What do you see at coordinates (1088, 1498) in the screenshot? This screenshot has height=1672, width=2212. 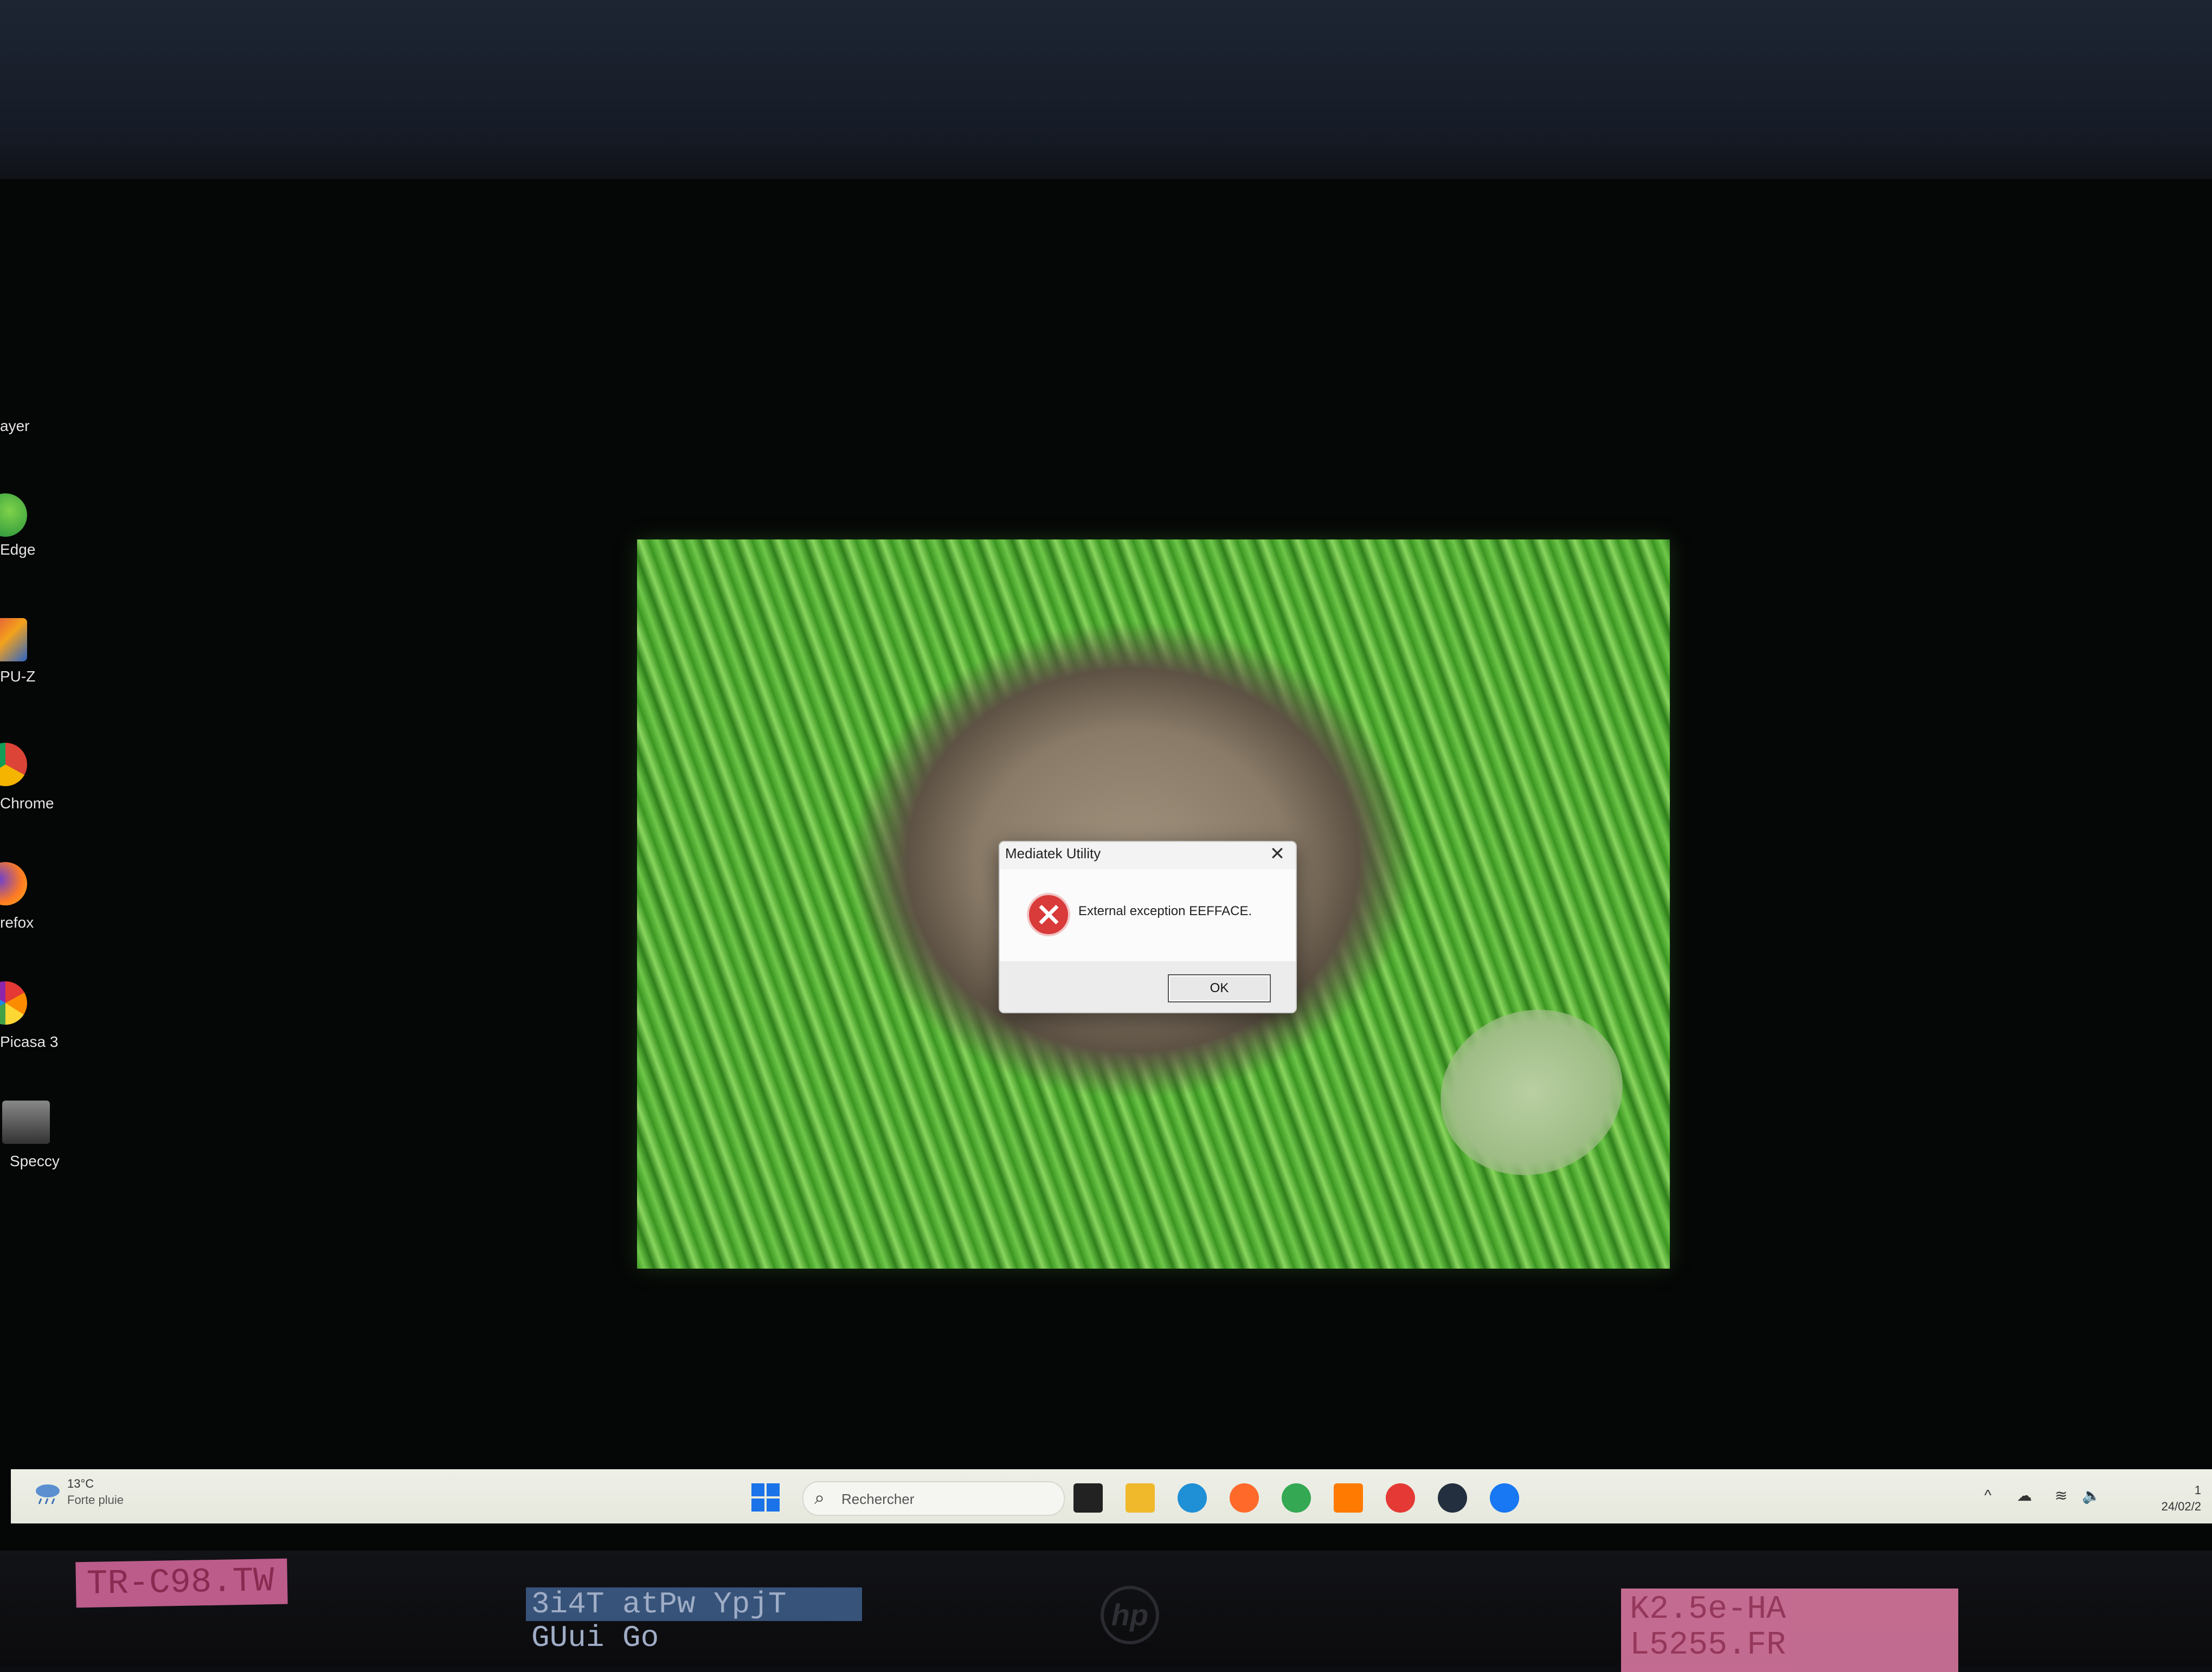 I see `task-view-icon` at bounding box center [1088, 1498].